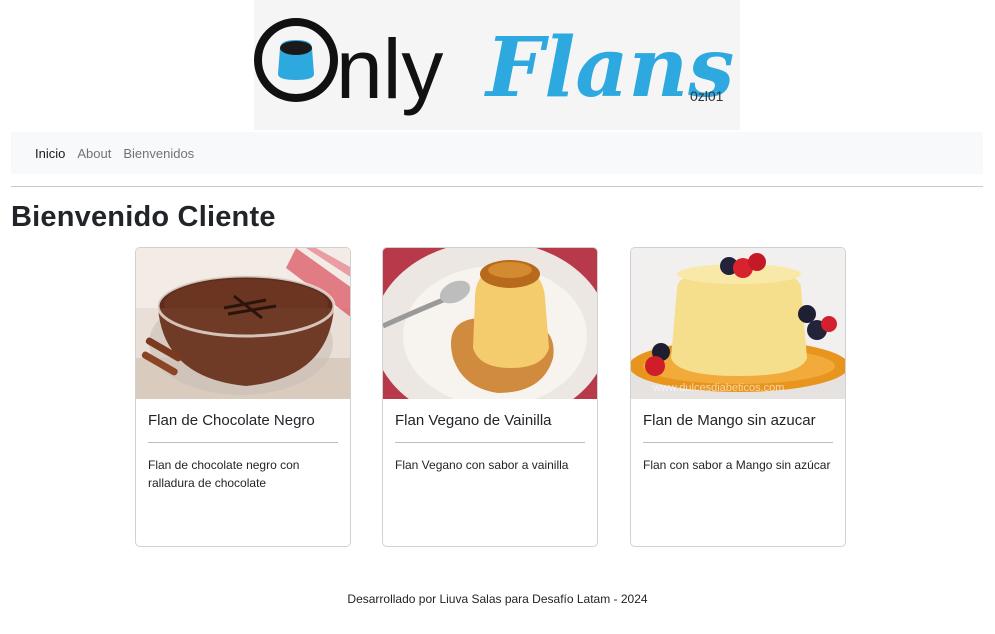 The image size is (995, 634). I want to click on brand-logo: nly Flans 0zl01, so click(497, 65).